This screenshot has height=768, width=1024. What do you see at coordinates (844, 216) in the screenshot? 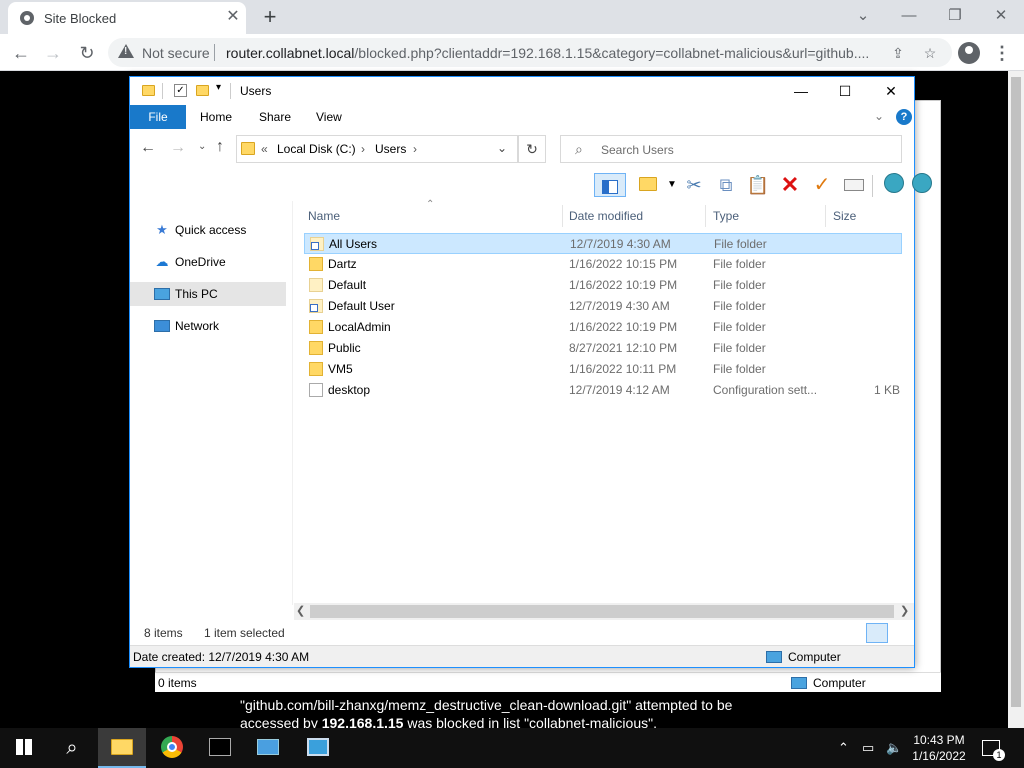
I see `column-size: Size` at bounding box center [844, 216].